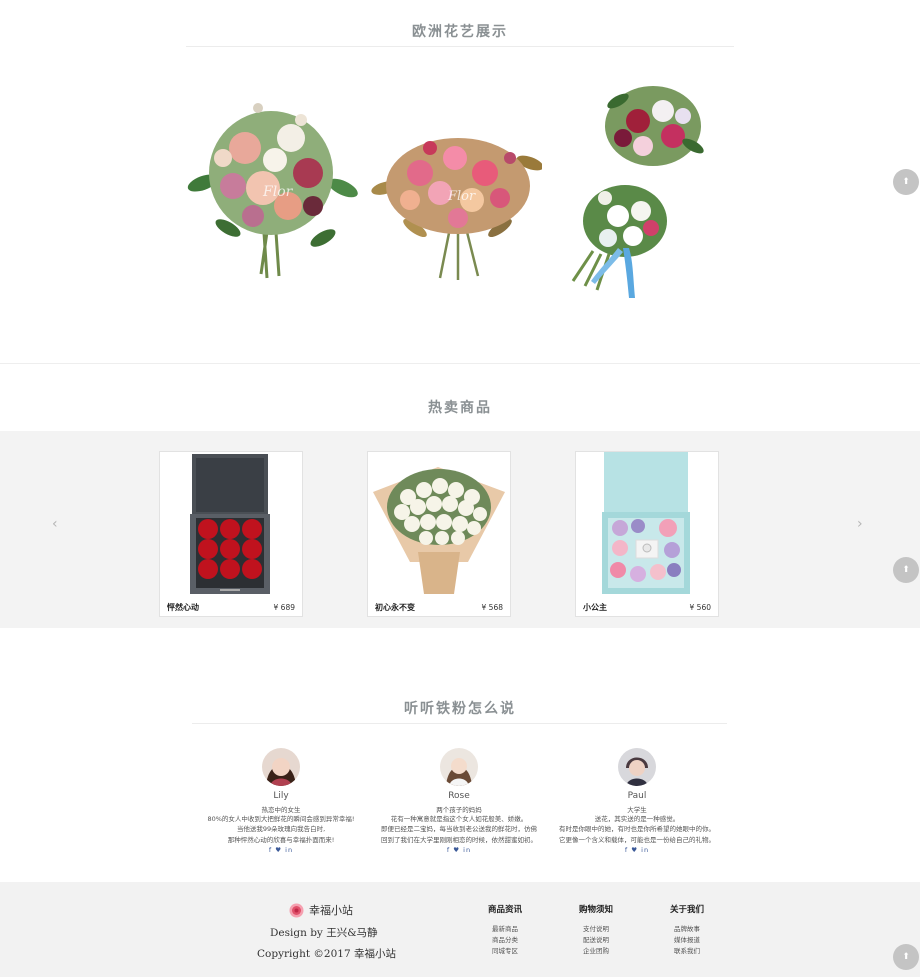 The image size is (920, 977). I want to click on back-to-top-button-1: ⬆, so click(906, 182).